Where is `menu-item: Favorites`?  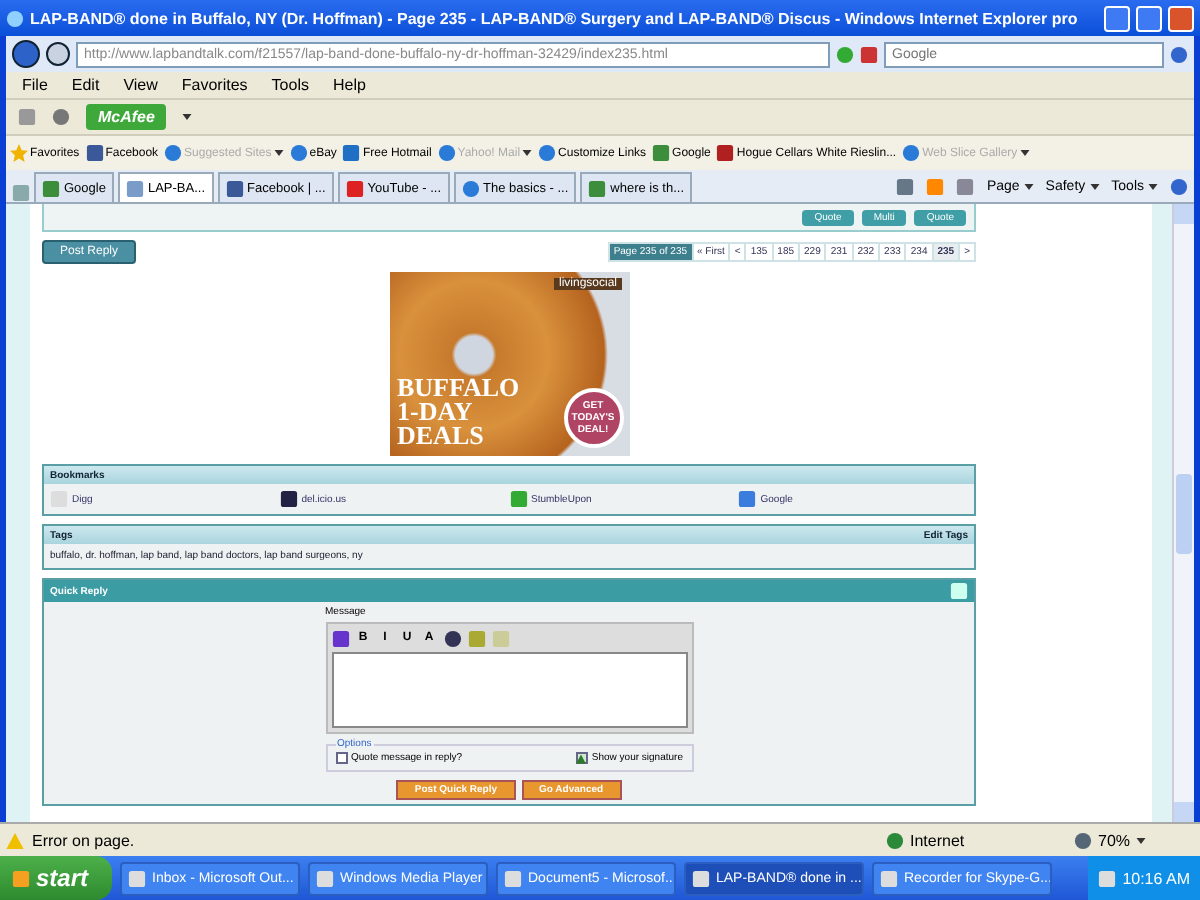
menu-item: Favorites is located at coordinates (214, 85).